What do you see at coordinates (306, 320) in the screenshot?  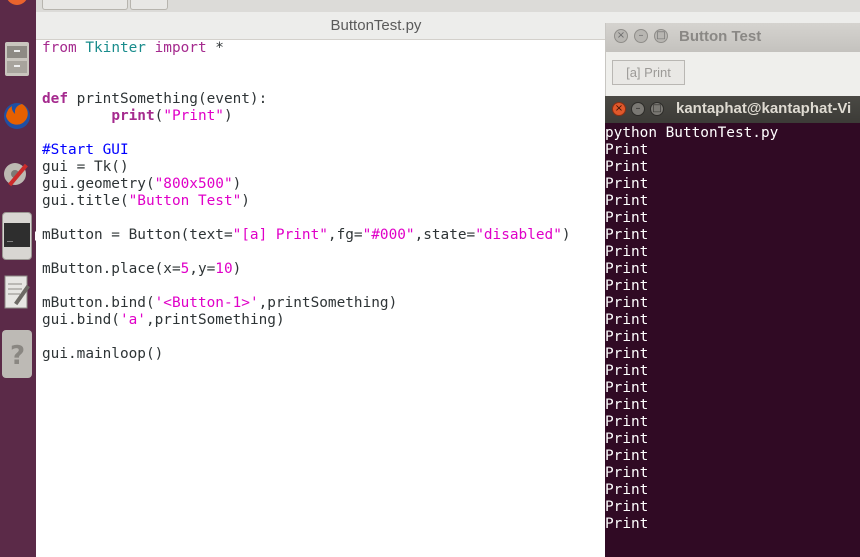 I see `code-line: gui.bind('a',printSomething)` at bounding box center [306, 320].